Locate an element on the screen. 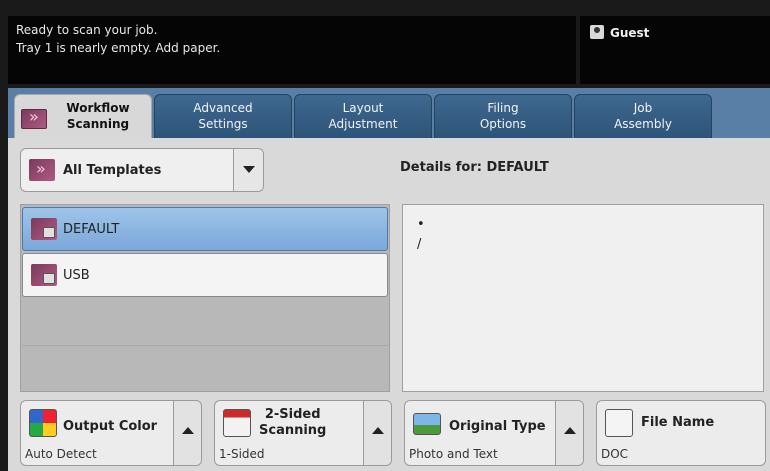 The image size is (770, 471). original-type-label: Original Type is located at coordinates (497, 426).